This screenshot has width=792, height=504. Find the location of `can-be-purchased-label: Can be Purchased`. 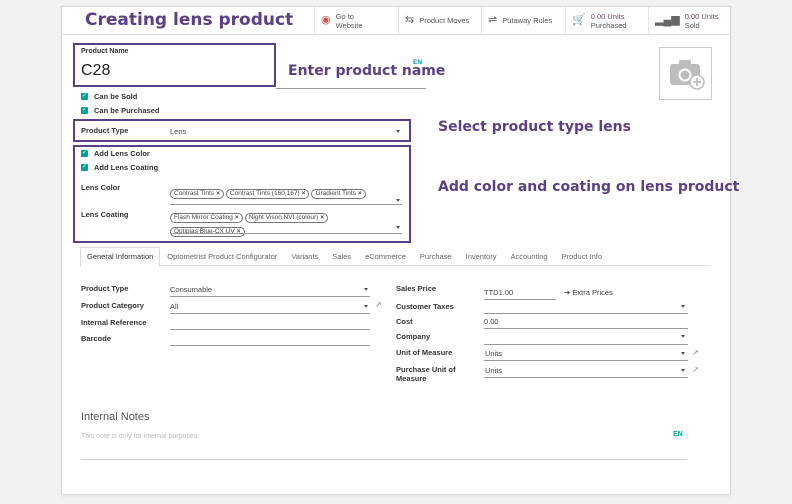

can-be-purchased-label: Can be Purchased is located at coordinates (127, 110).